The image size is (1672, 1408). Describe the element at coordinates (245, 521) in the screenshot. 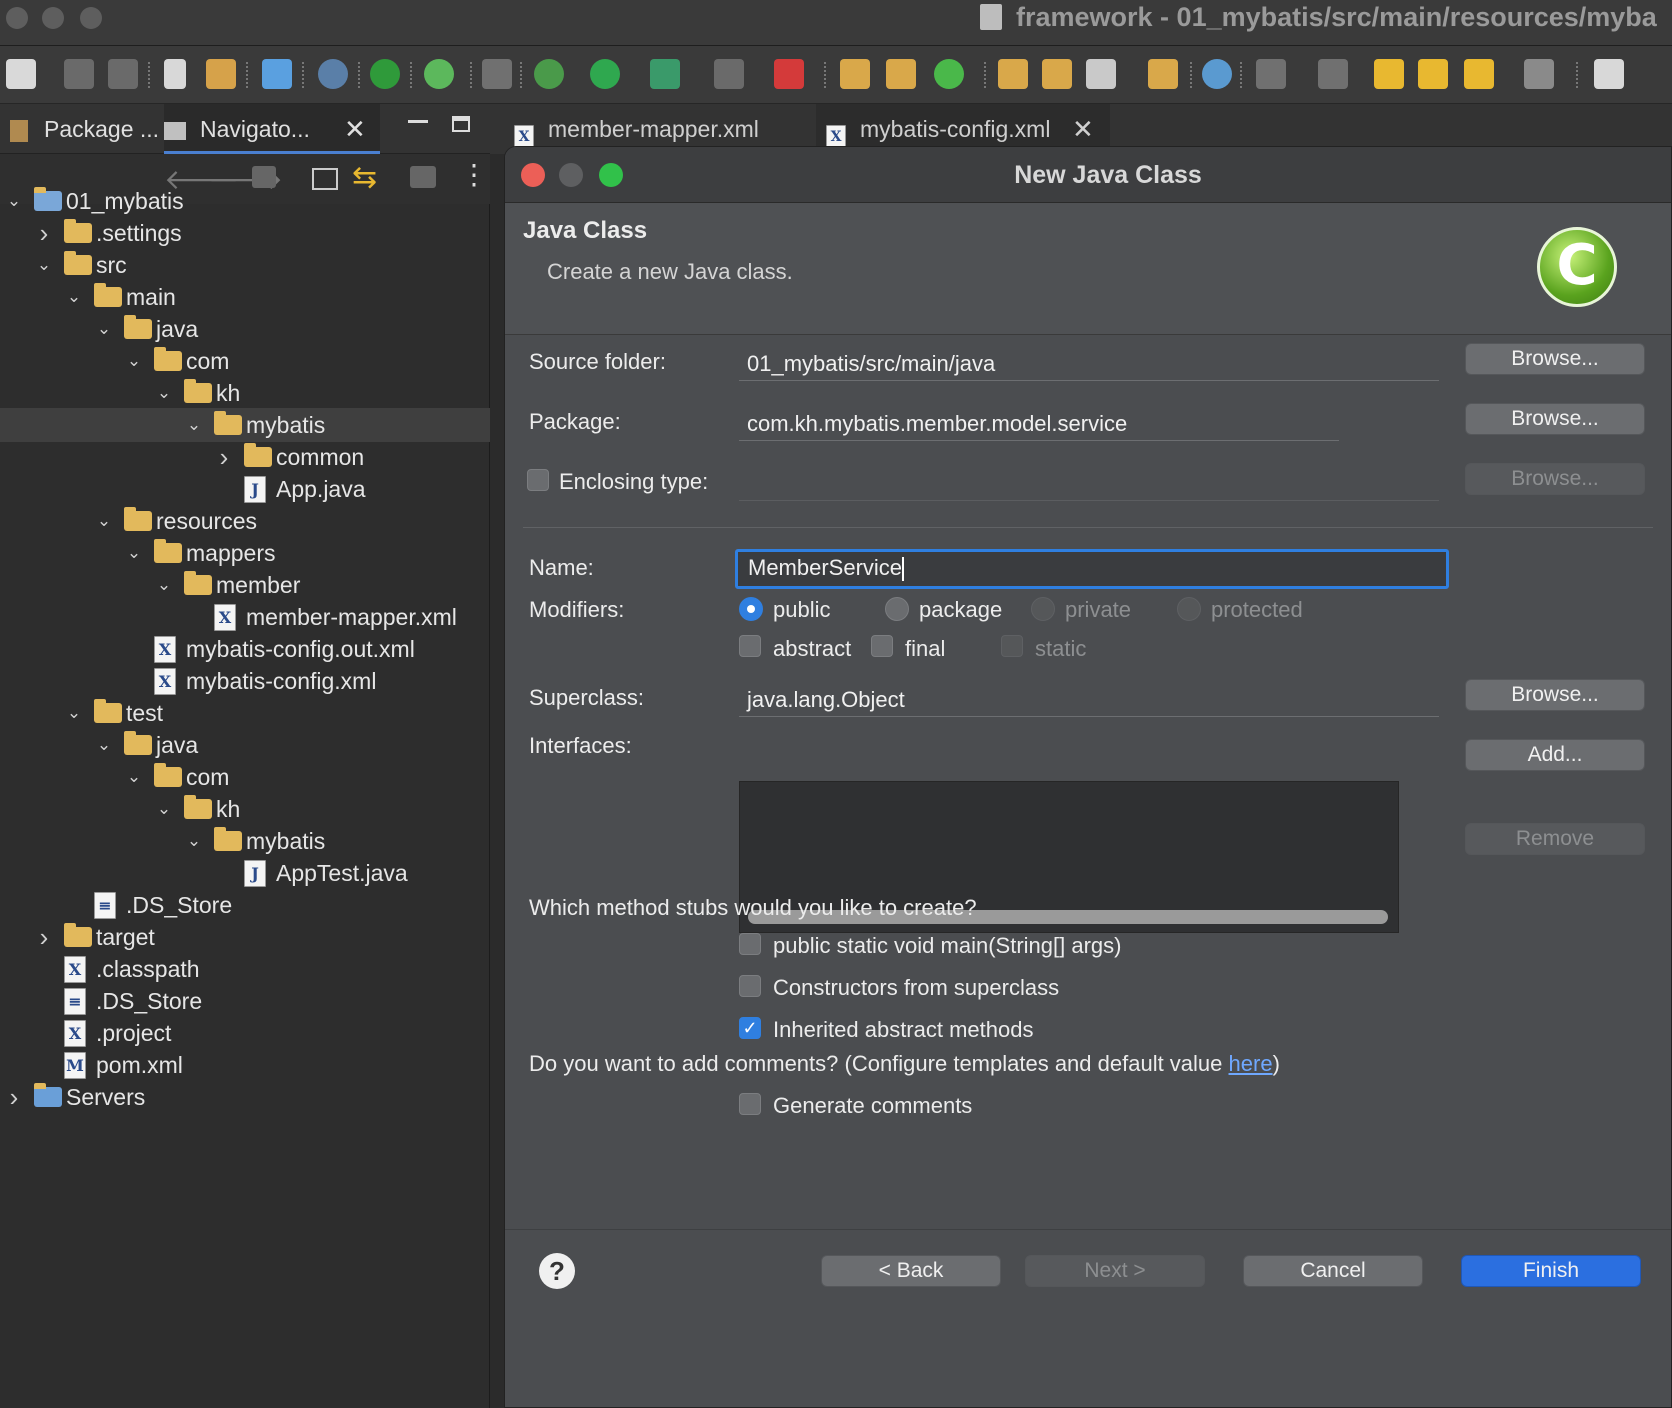

I see `tree-item: ⌄ resources` at that location.